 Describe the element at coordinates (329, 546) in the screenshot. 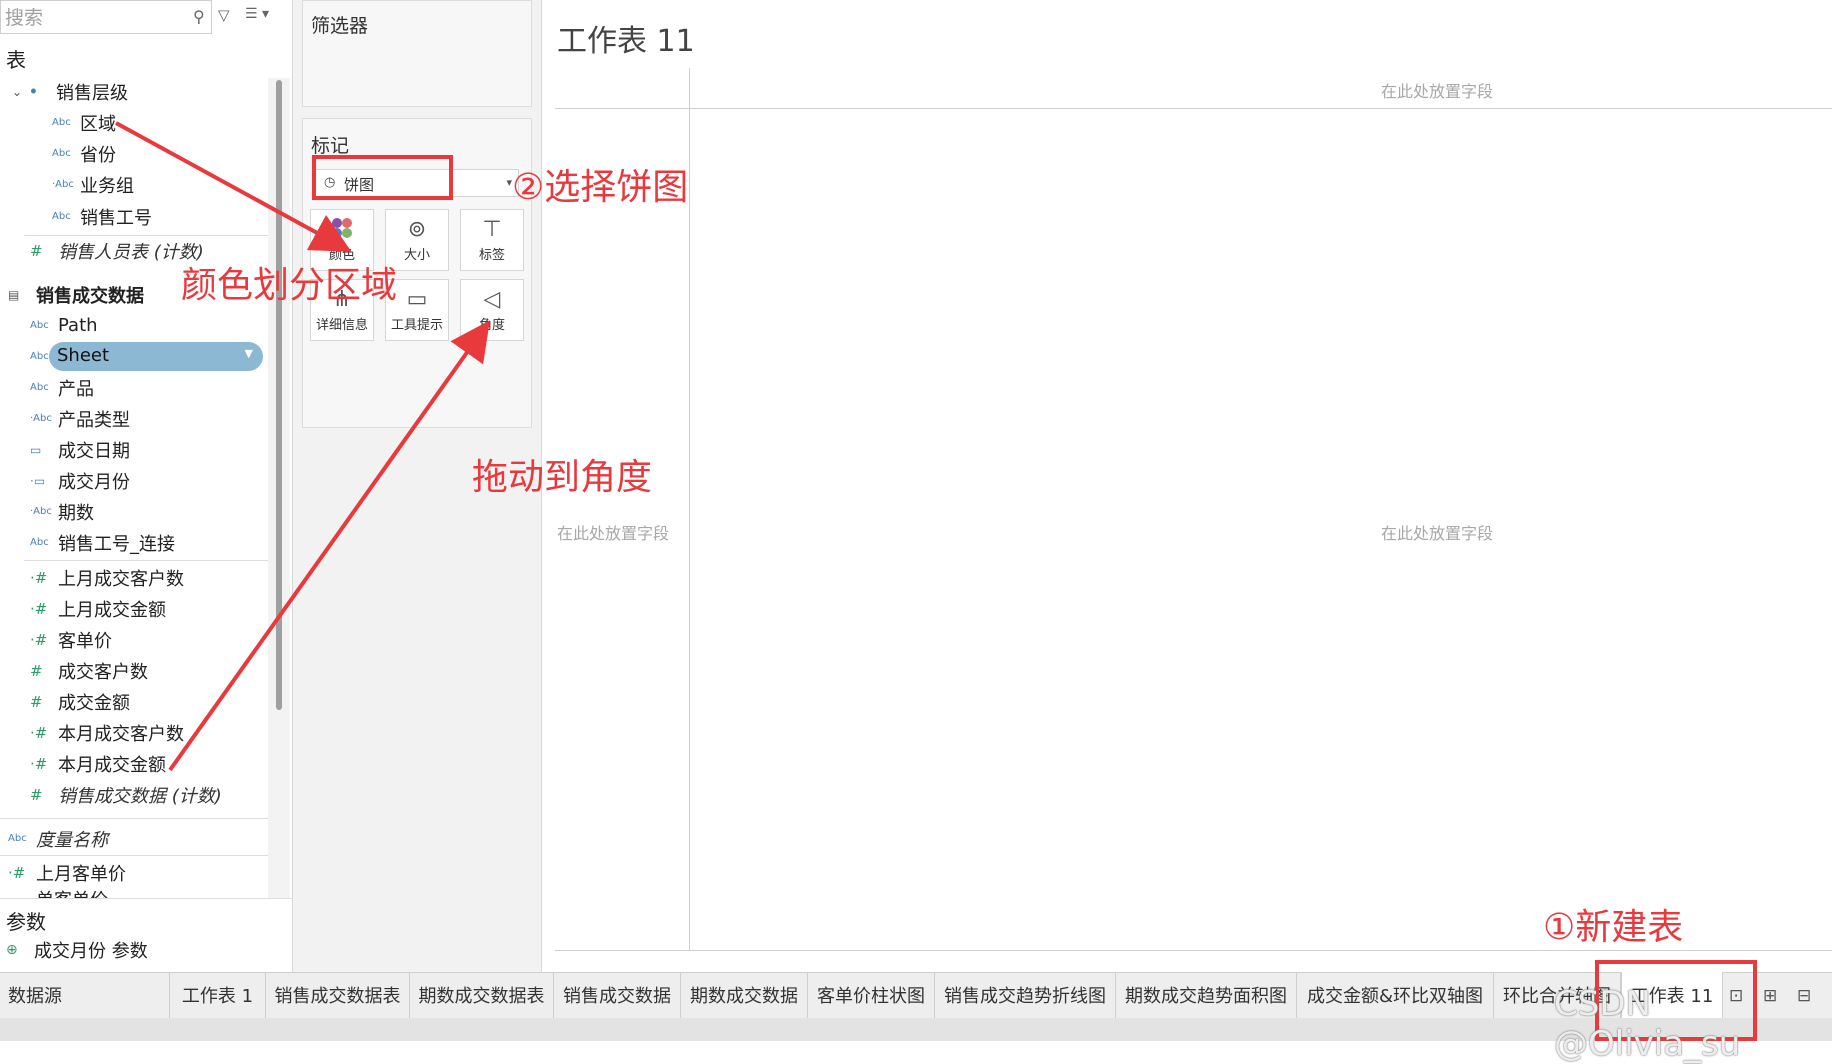

I see `arrow-to-angle` at that location.